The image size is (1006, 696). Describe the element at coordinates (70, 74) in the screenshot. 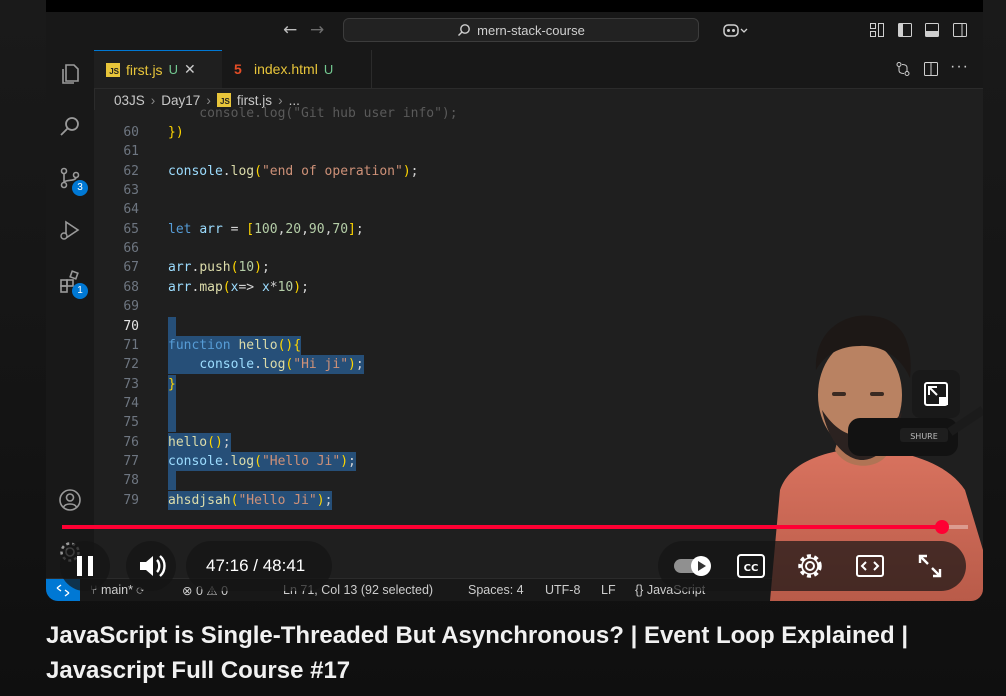

I see `explorer-icon` at that location.